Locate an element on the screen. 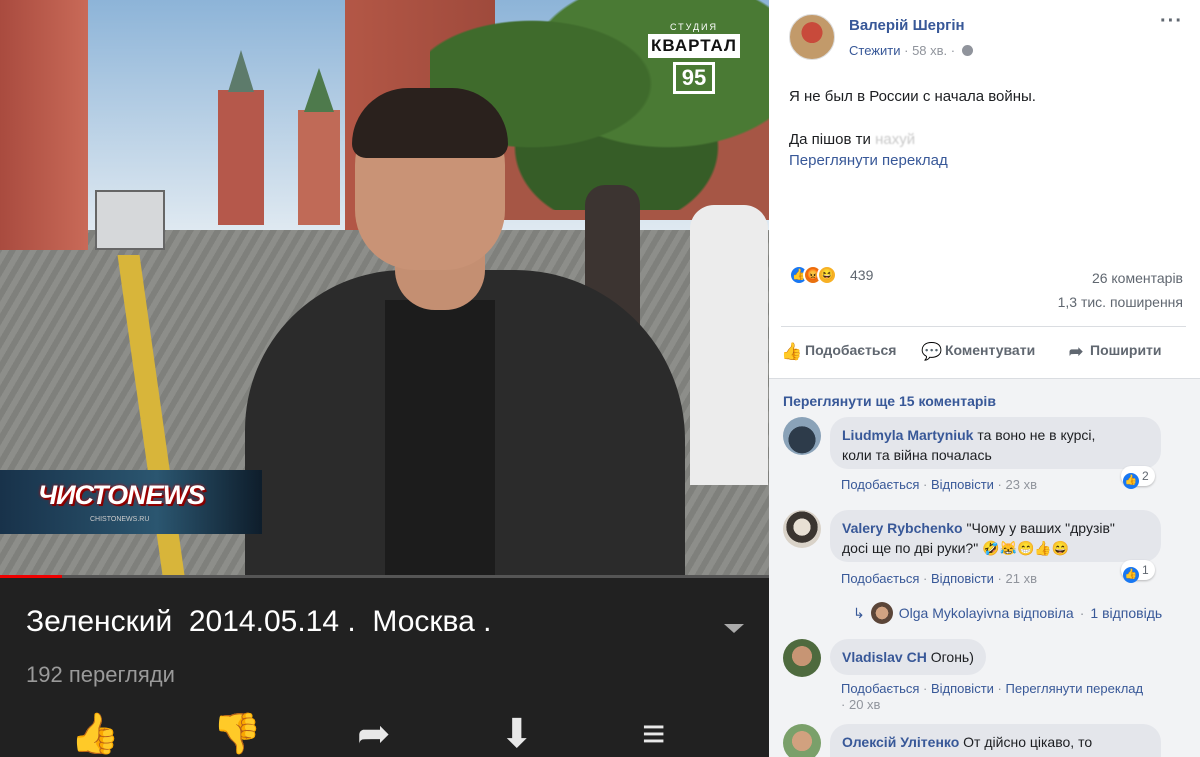  comment-reactions: 👍 2 is located at coordinates (1138, 477).